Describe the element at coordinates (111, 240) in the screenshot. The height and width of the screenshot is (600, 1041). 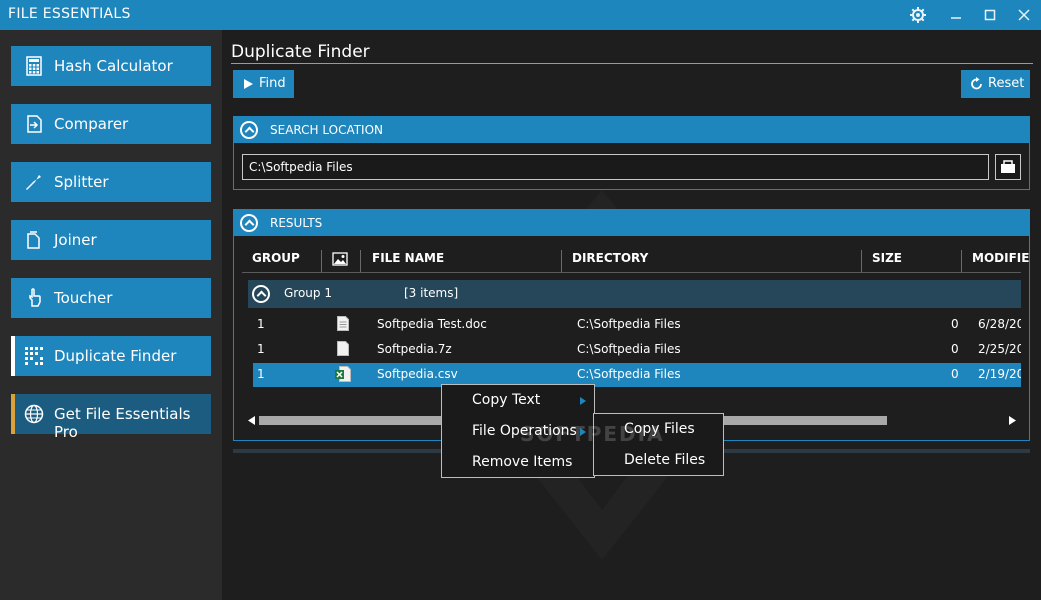
I see `sidebar-item-joiner: Joiner` at that location.